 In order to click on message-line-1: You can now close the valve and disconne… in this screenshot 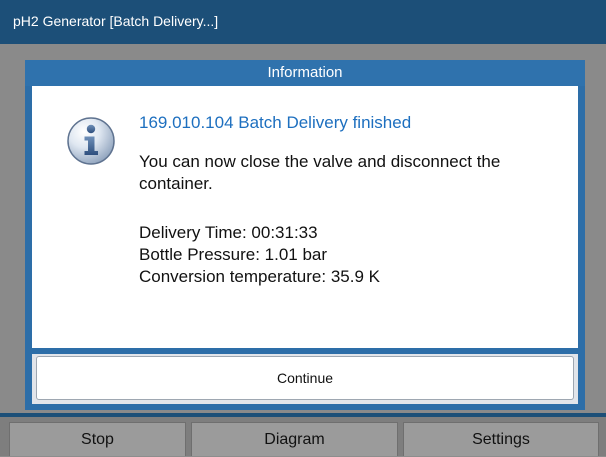, I will do `click(320, 161)`.